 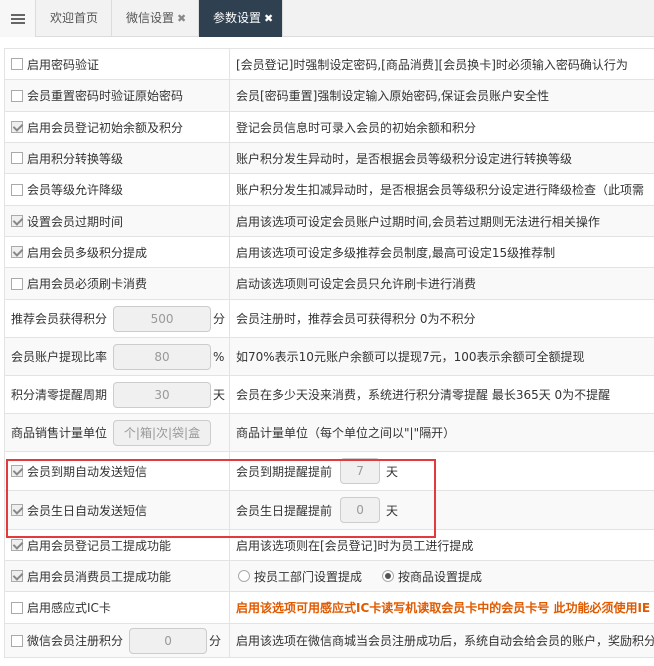 I want to click on setting-label: 启用会员消费员工提成功能, so click(x=99, y=576).